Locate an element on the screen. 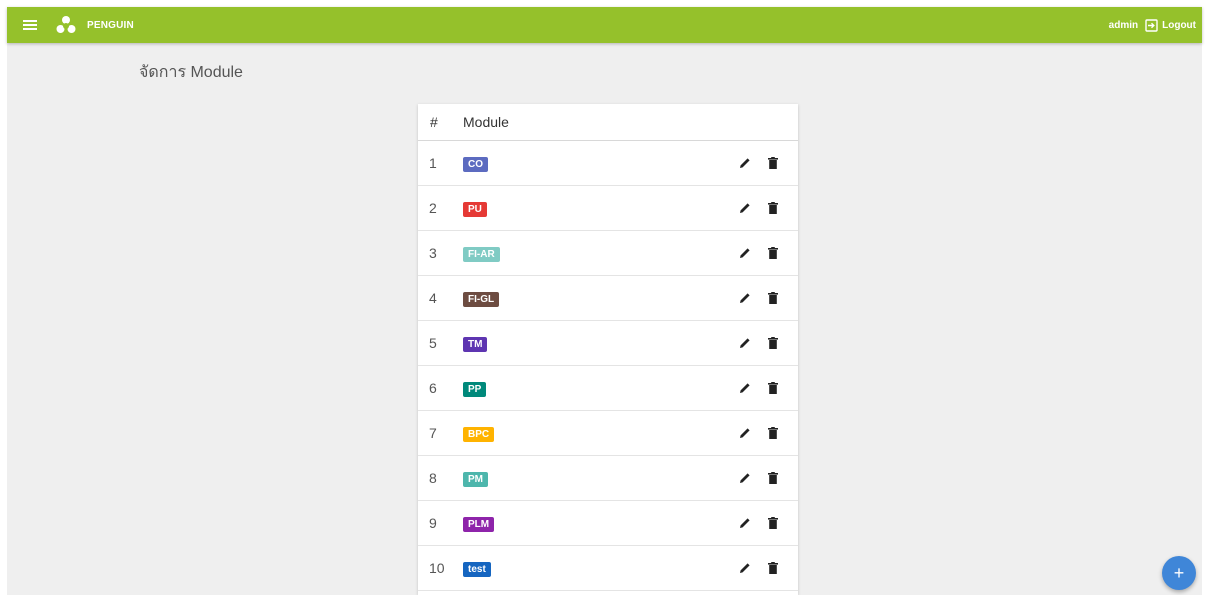  module-cell: PP is located at coordinates (599, 388).